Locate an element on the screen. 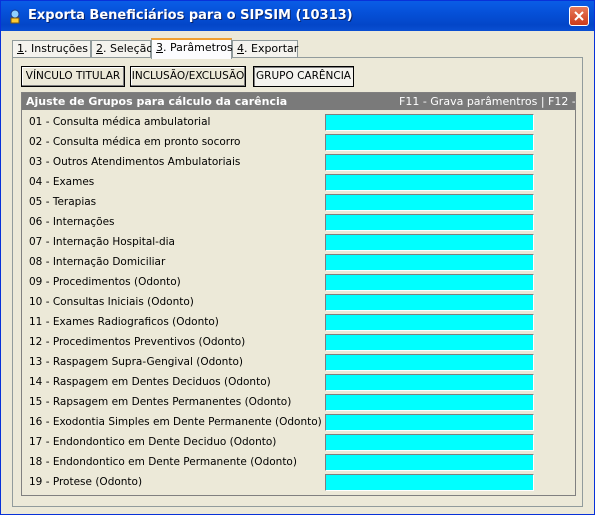  grupo-carencia-button: GRUPO CARÊNCIA is located at coordinates (303, 76).